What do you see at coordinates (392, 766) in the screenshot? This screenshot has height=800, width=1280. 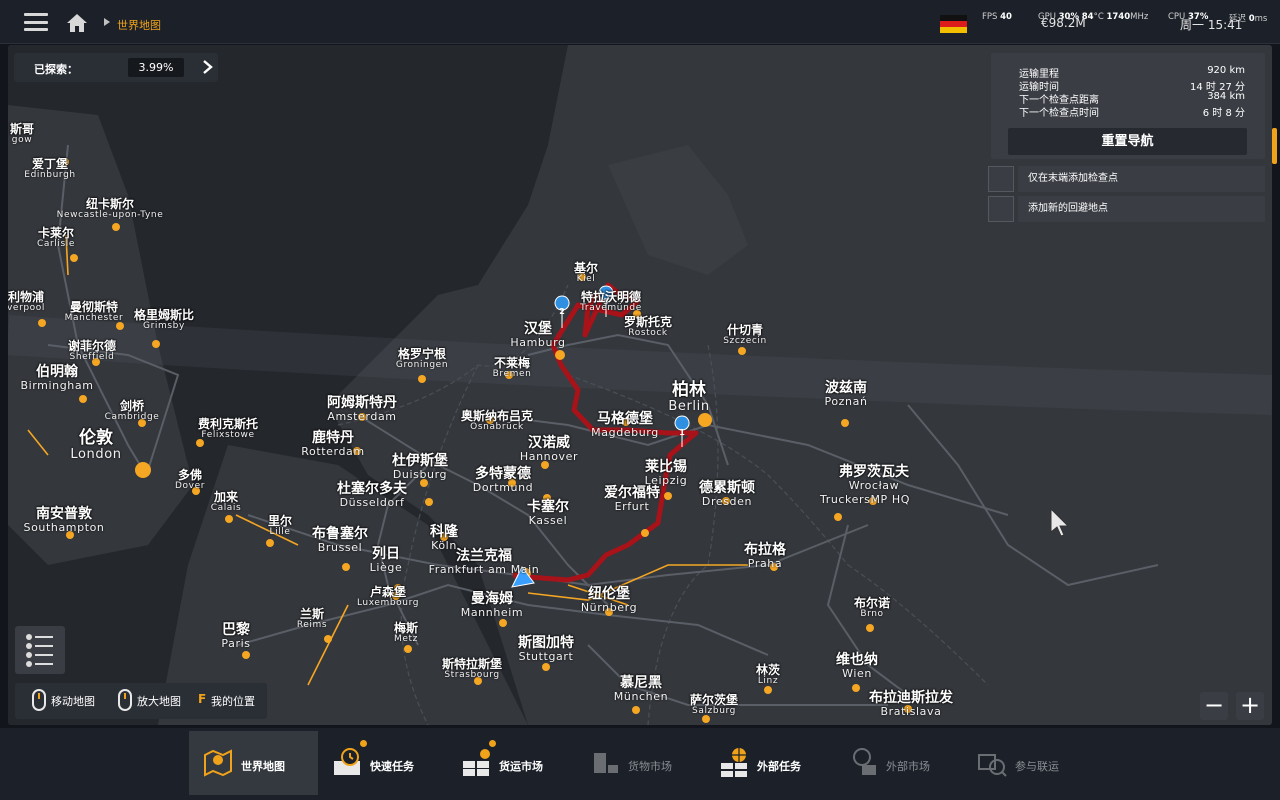 I see `tab-label: 快速任务` at bounding box center [392, 766].